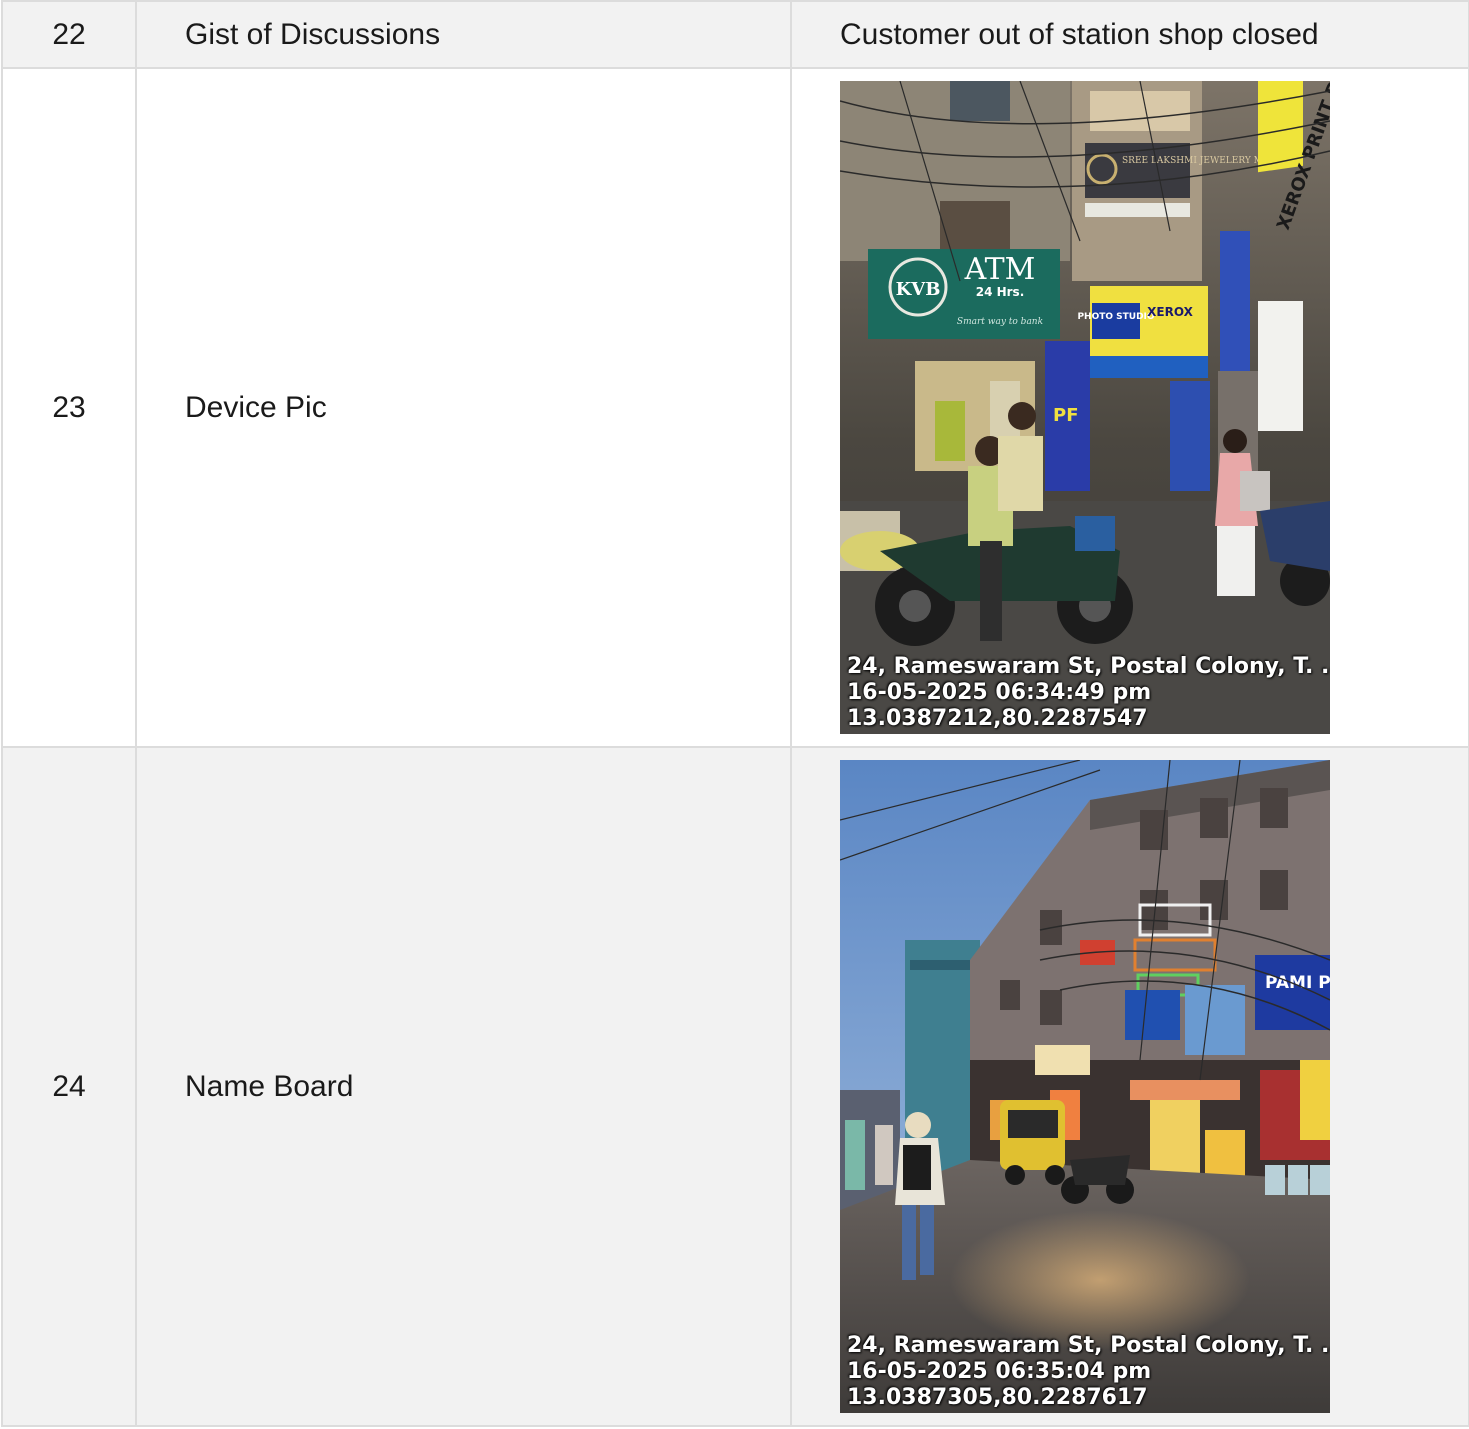 This screenshot has height=1429, width=1469. What do you see at coordinates (999, 1371) in the screenshot?
I see `photo-stamp-datetime: 16-05-2025 06:35:04 pm` at bounding box center [999, 1371].